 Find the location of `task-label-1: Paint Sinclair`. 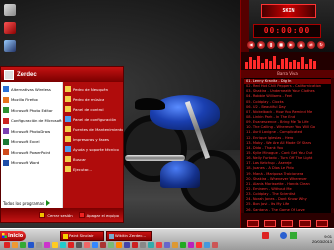

task-label-1: Paint Sinclair is located at coordinates (81, 235).